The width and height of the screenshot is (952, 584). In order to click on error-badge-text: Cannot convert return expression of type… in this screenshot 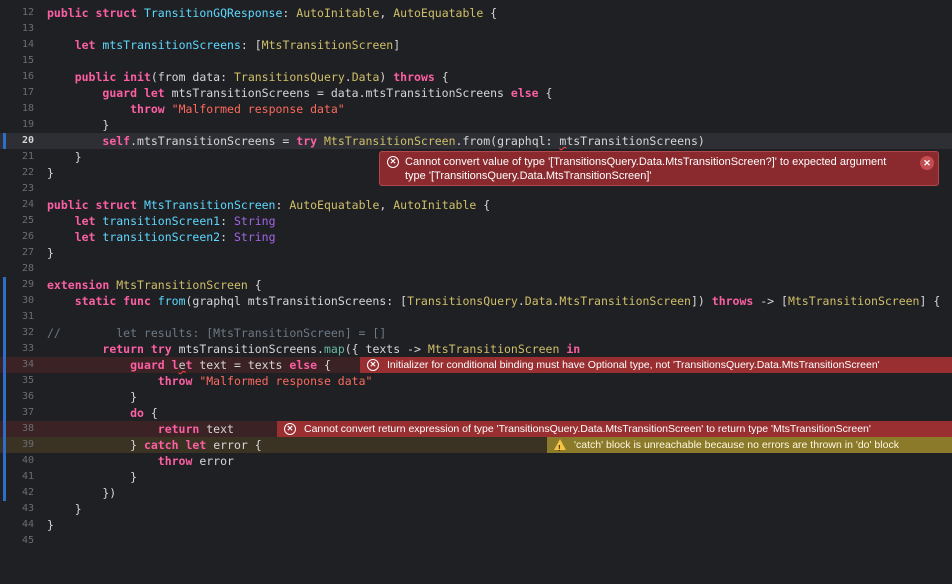, I will do `click(587, 429)`.